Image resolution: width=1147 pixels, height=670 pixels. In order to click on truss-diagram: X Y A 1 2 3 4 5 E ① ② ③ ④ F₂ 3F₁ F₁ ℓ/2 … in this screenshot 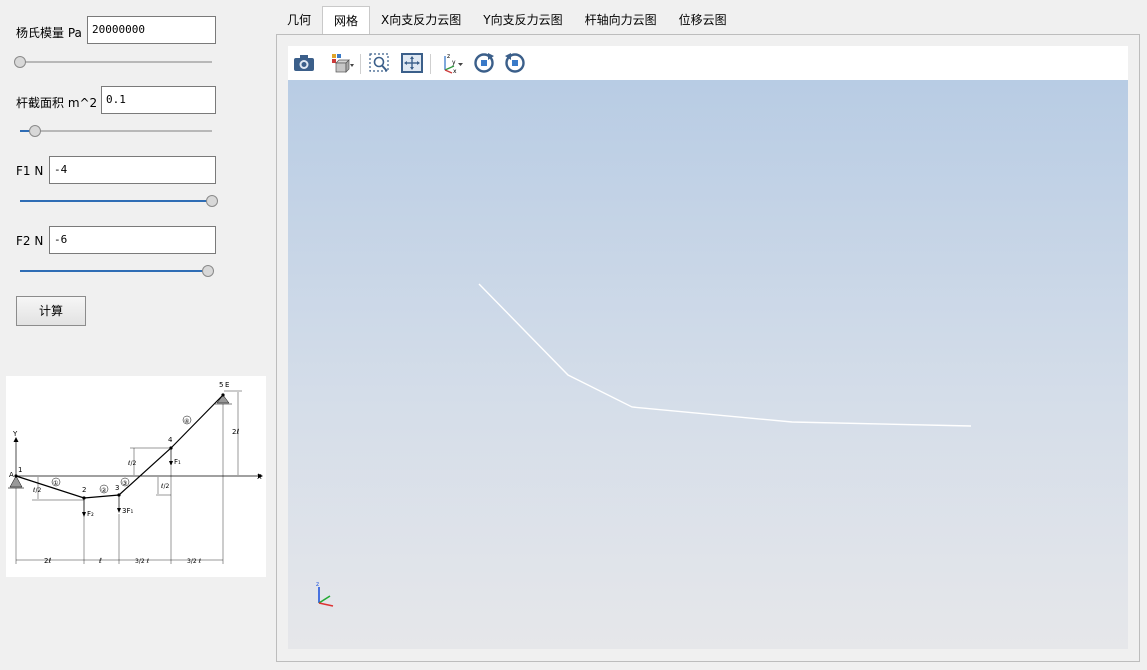, I will do `click(136, 476)`.